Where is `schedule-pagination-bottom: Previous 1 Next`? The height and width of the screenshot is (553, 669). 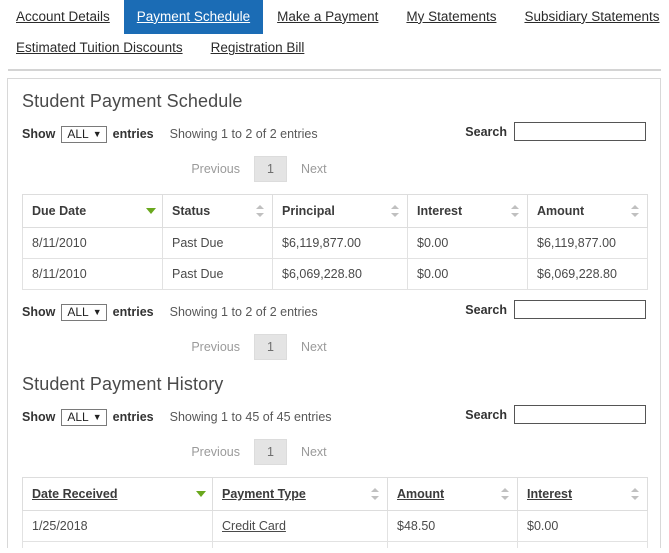 schedule-pagination-bottom: Previous 1 Next is located at coordinates (334, 347).